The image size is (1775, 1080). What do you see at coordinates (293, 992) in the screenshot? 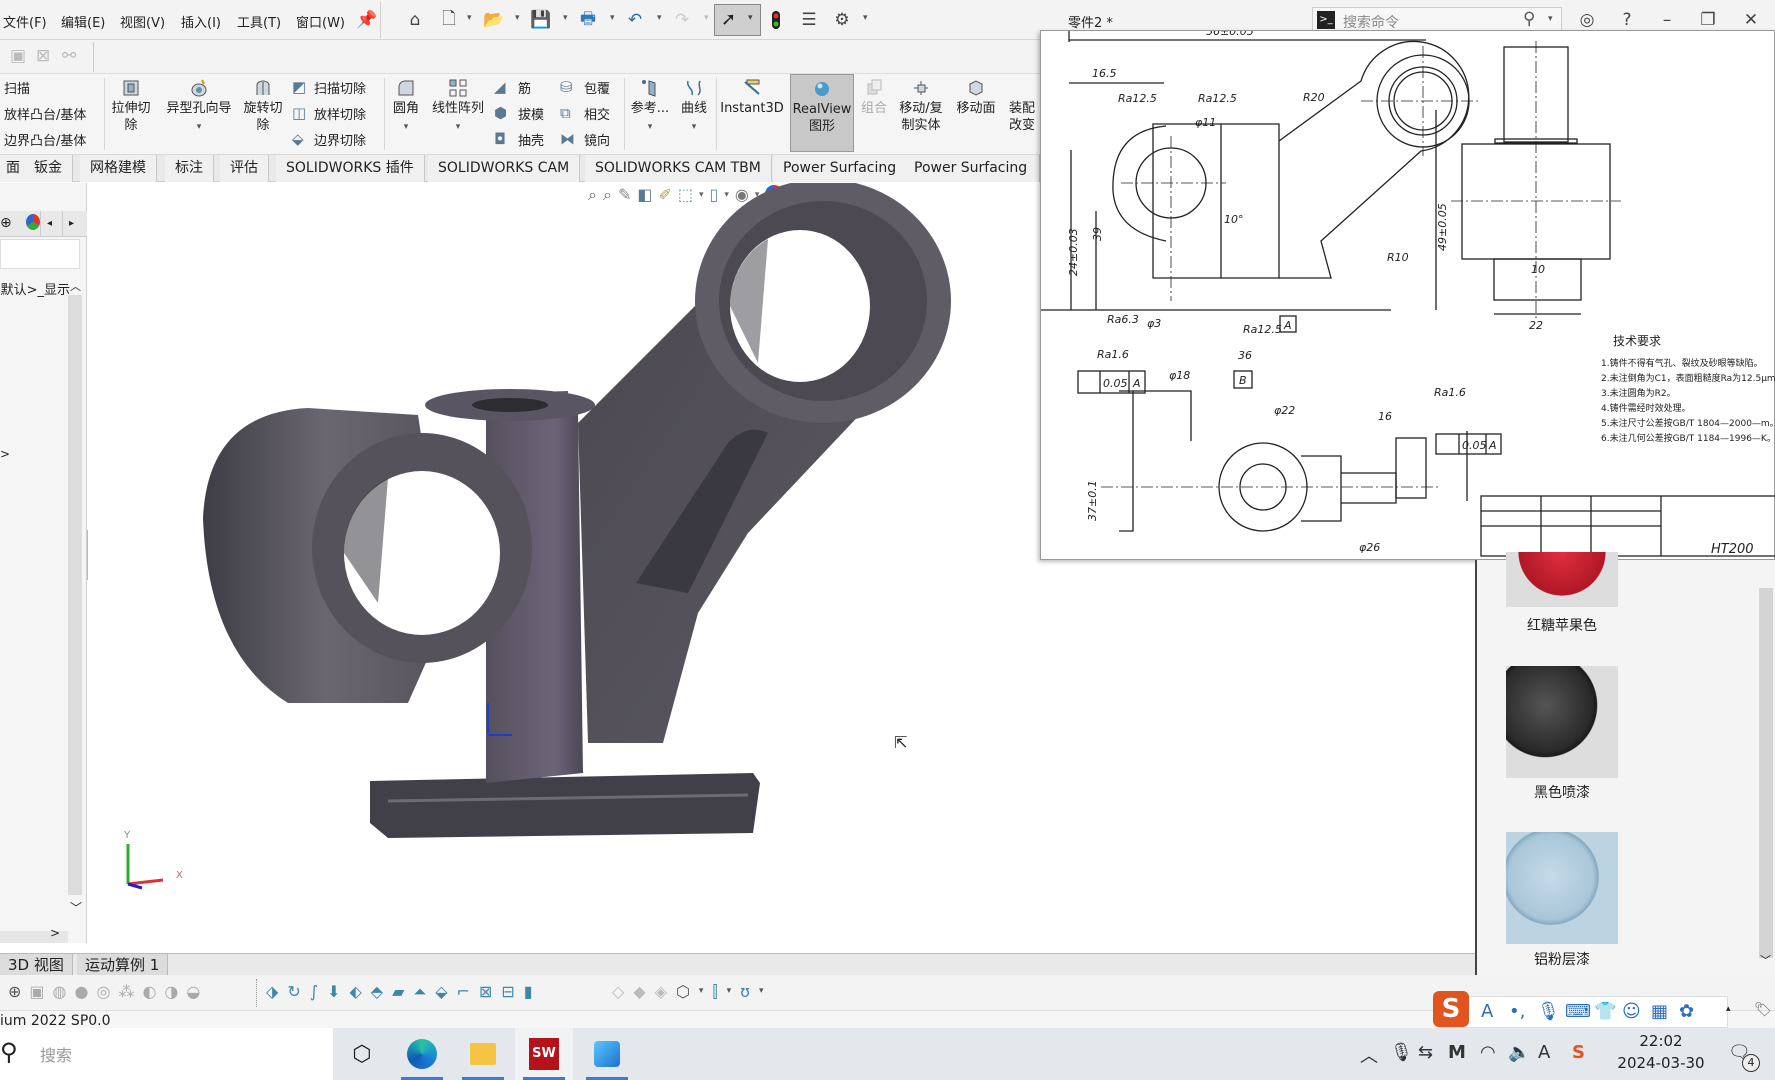
I see `revolve-boss-icon: ↻` at bounding box center [293, 992].